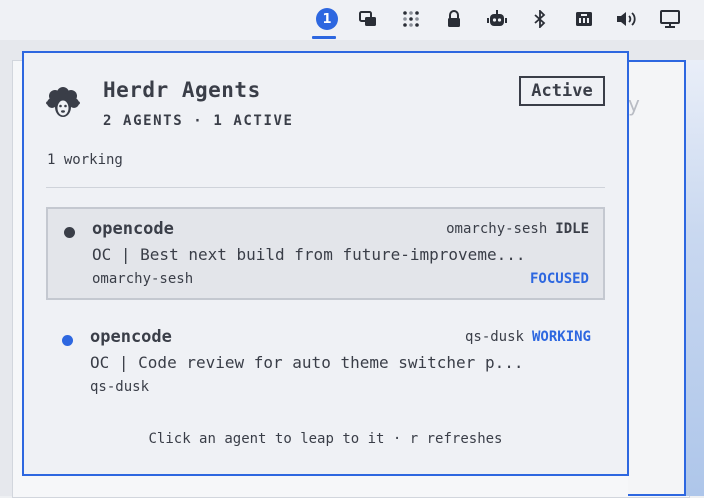 The width and height of the screenshot is (704, 498). What do you see at coordinates (198, 121) in the screenshot?
I see `agents-summary: 2 AGENTS · 1 ACTIVE` at bounding box center [198, 121].